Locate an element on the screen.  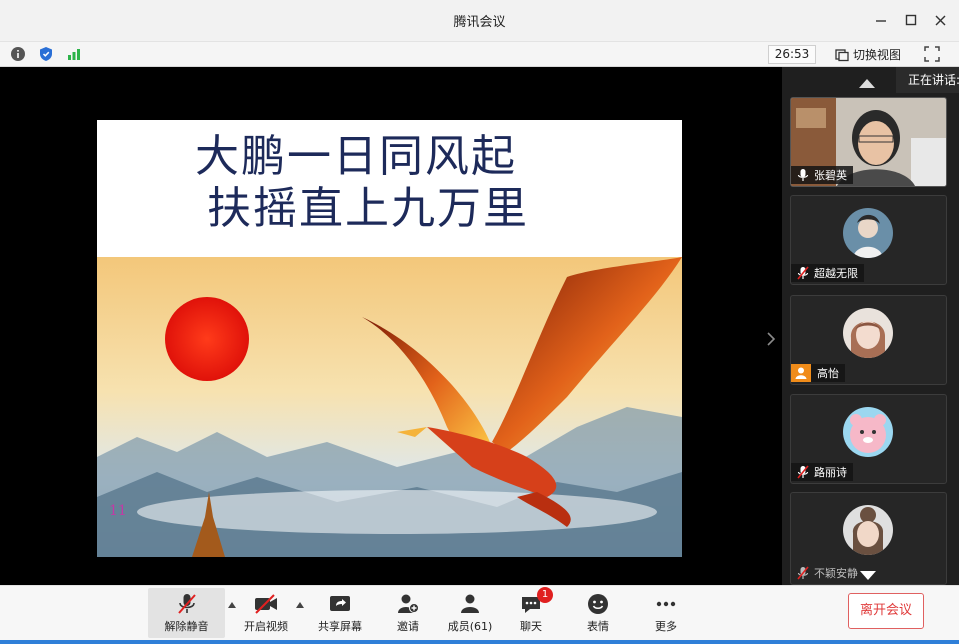
participant-tile: 超越无限 is located at coordinates (868, 240).